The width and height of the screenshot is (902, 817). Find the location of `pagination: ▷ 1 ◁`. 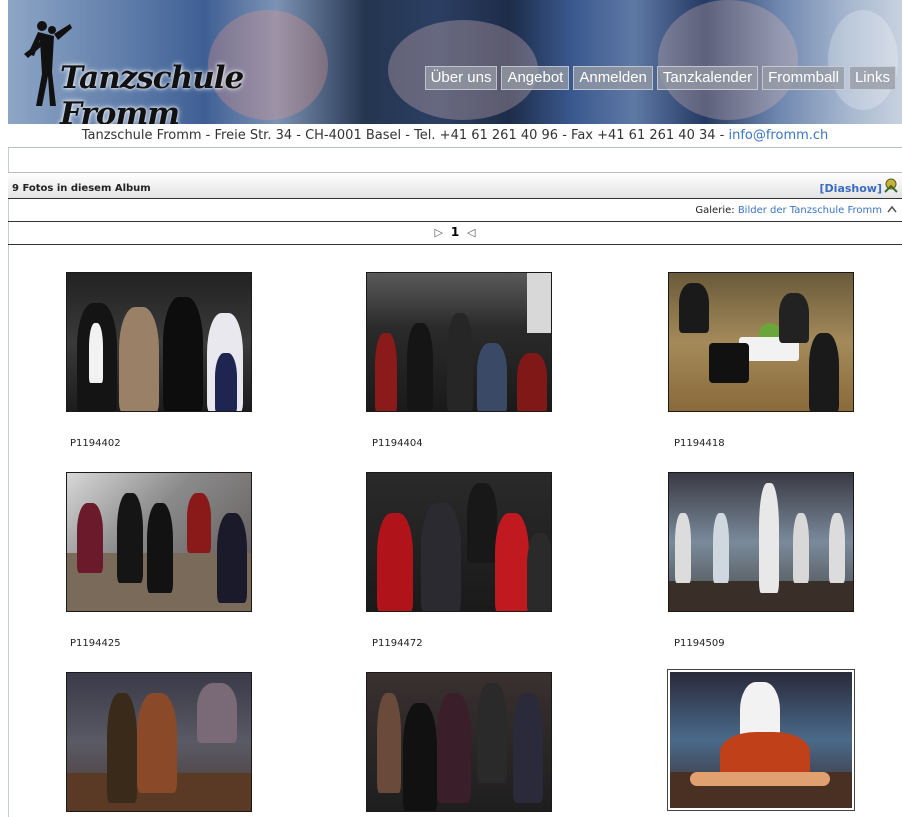

pagination: ▷ 1 ◁ is located at coordinates (455, 233).